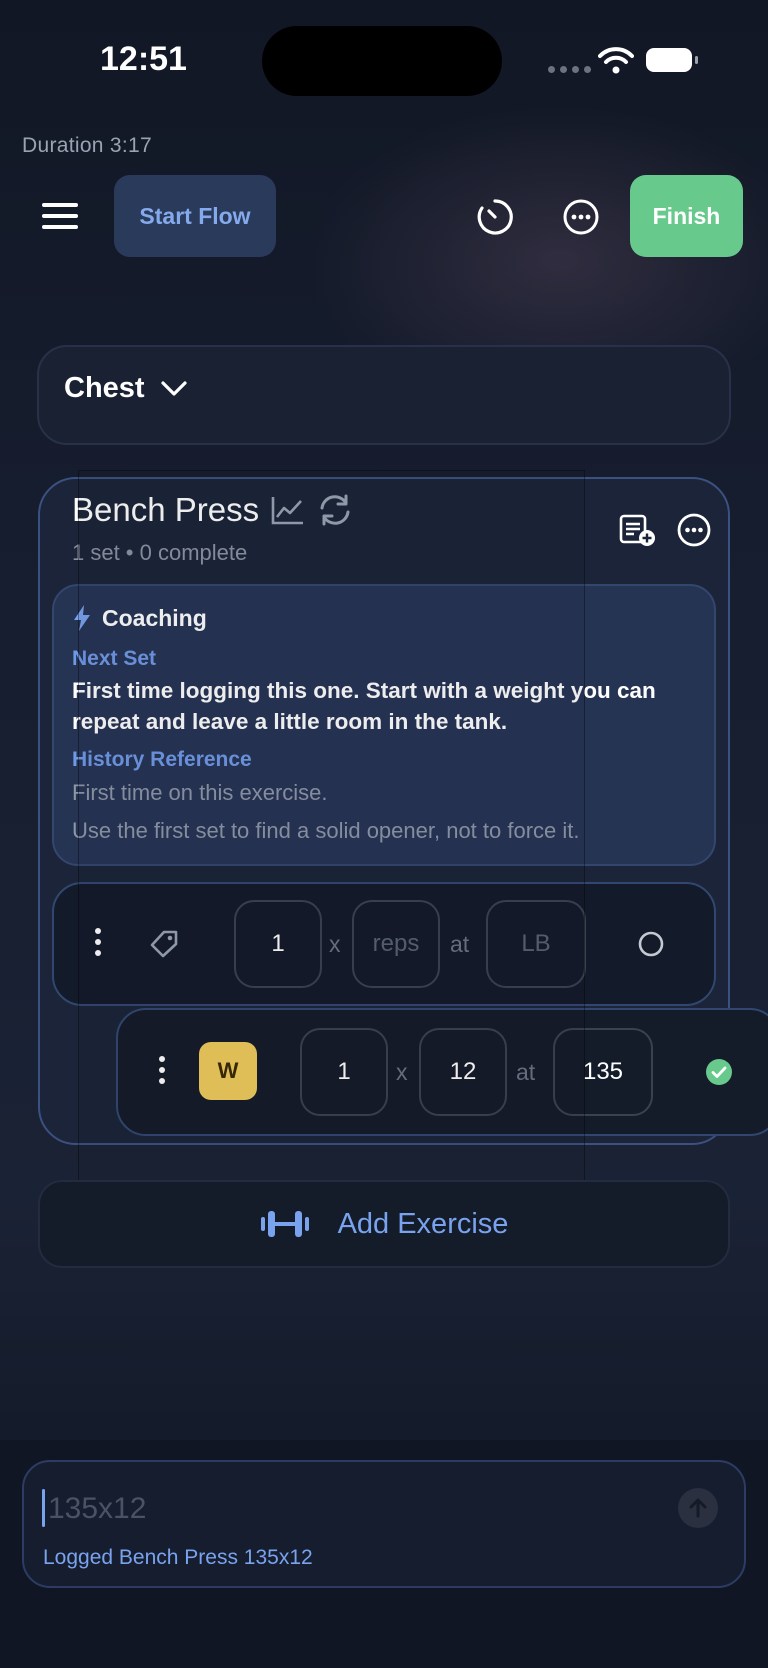  Describe the element at coordinates (382, 61) in the screenshot. I see `dynamic-island` at that location.